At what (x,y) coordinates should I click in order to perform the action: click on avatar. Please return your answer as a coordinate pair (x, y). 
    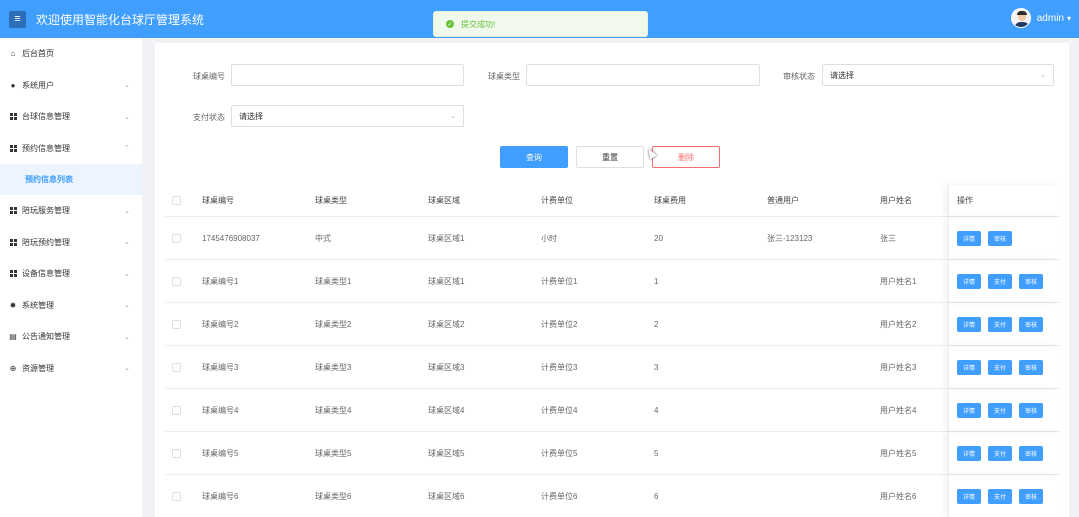
    Looking at the image, I should click on (1020, 18).